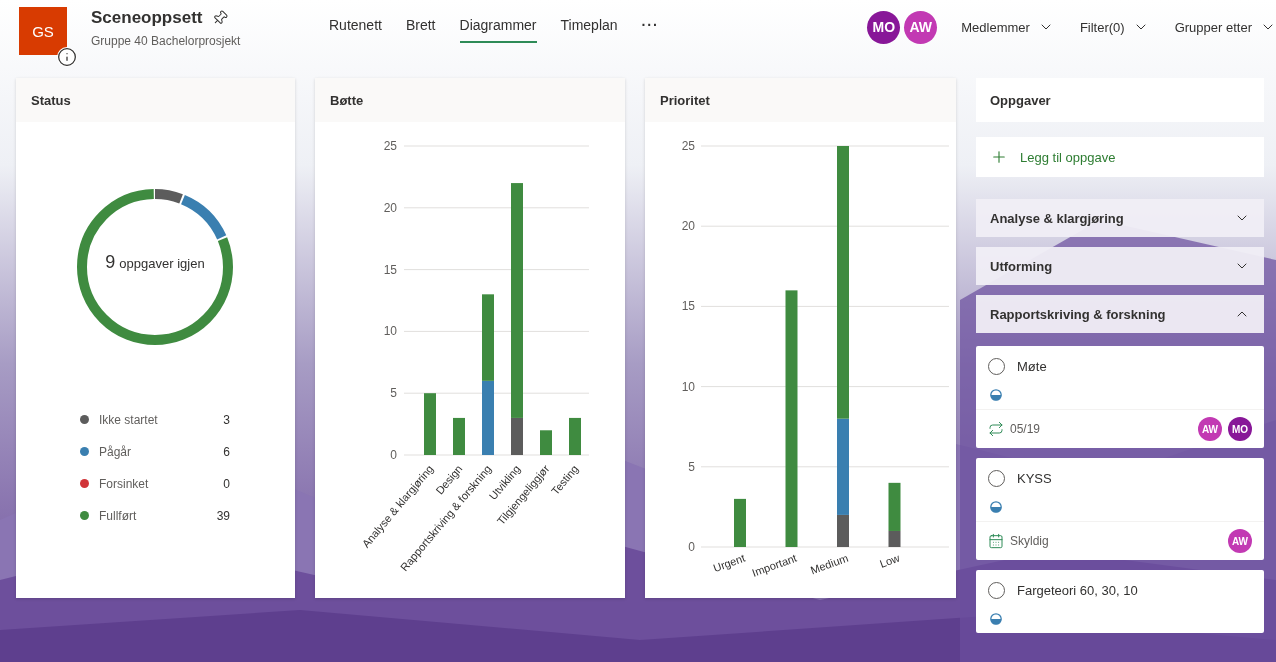 Image resolution: width=1276 pixels, height=662 pixels. I want to click on axis-label: Medium, so click(829, 564).